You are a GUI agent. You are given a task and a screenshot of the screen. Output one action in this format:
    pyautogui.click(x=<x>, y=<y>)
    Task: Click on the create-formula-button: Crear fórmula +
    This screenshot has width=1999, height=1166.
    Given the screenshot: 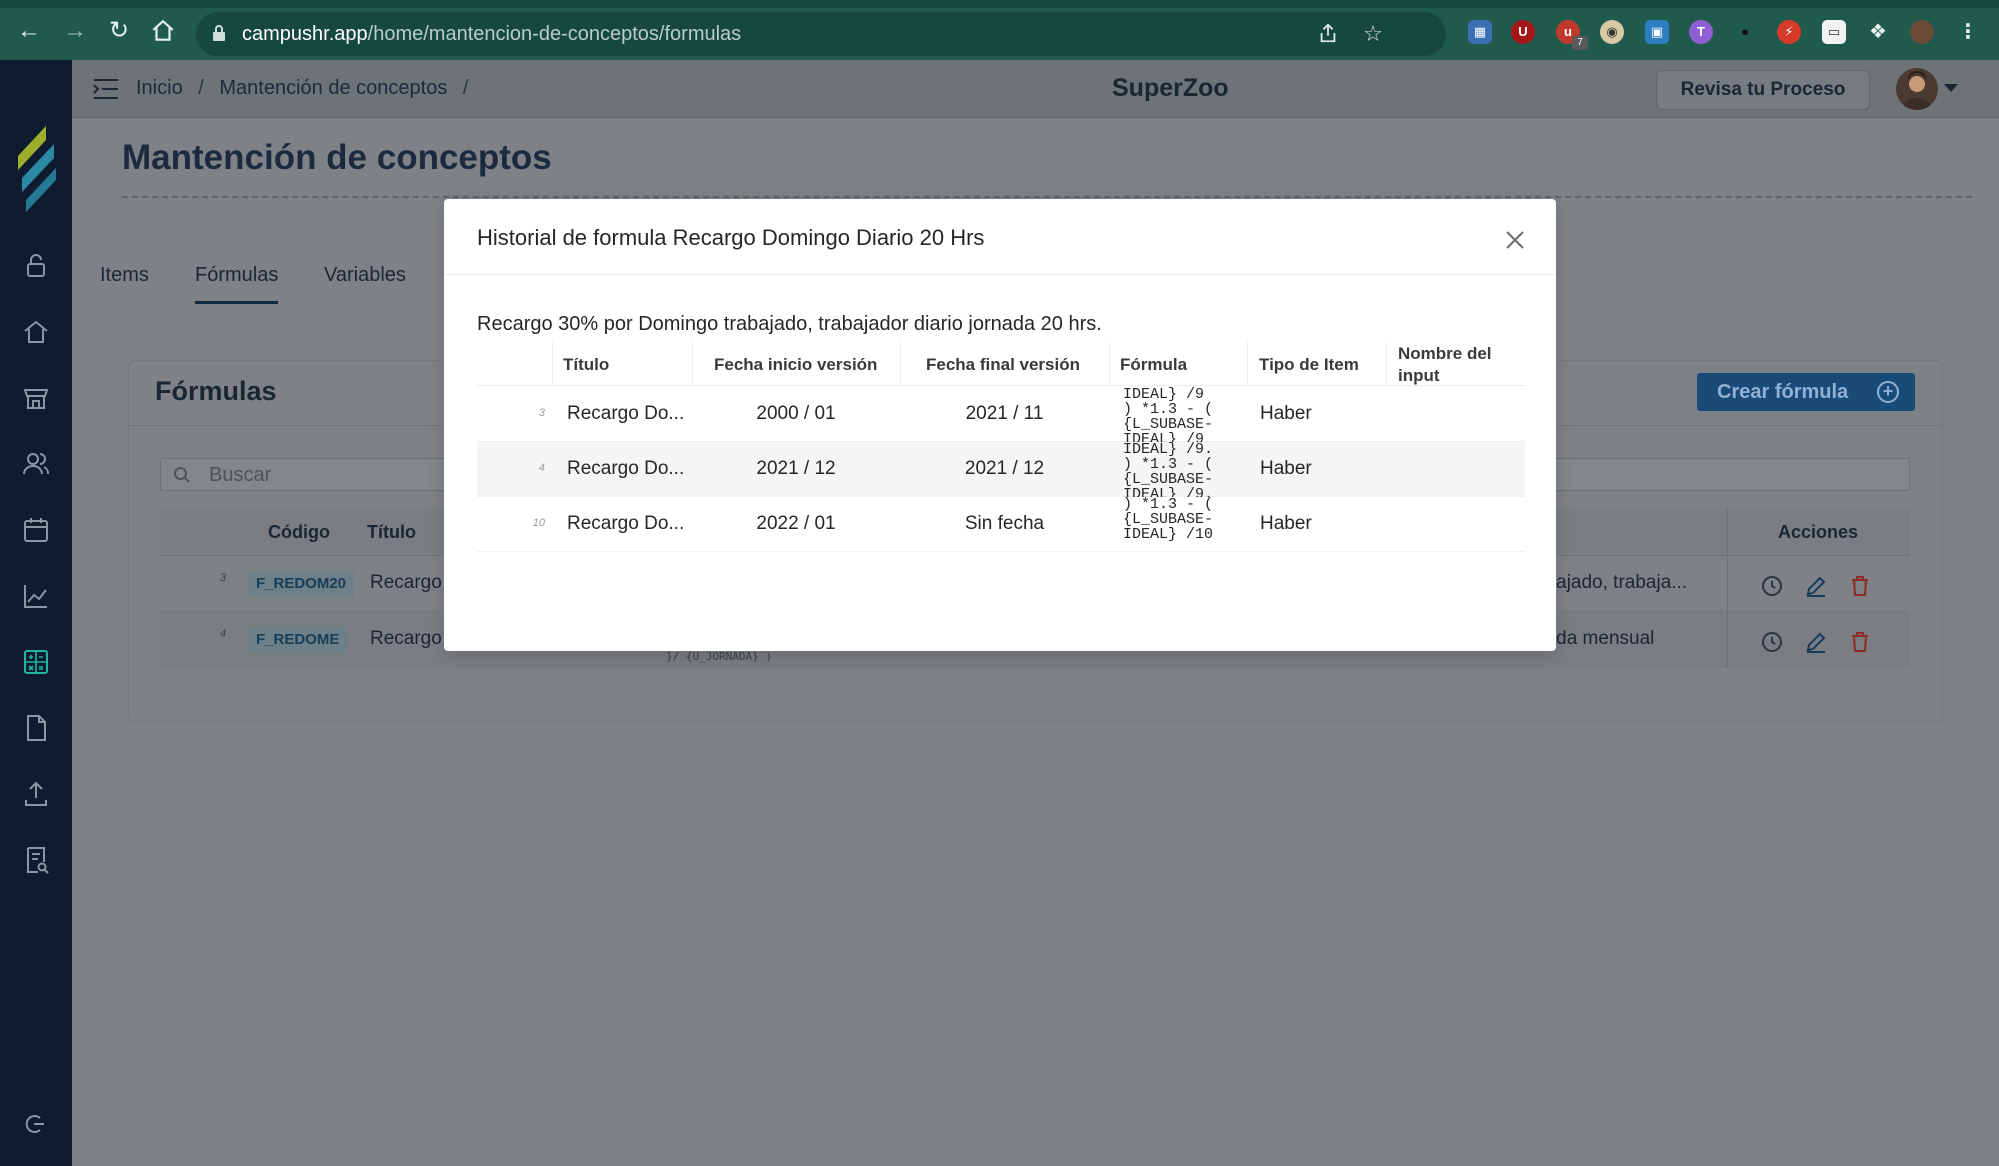 What is the action you would take?
    pyautogui.click(x=1806, y=392)
    